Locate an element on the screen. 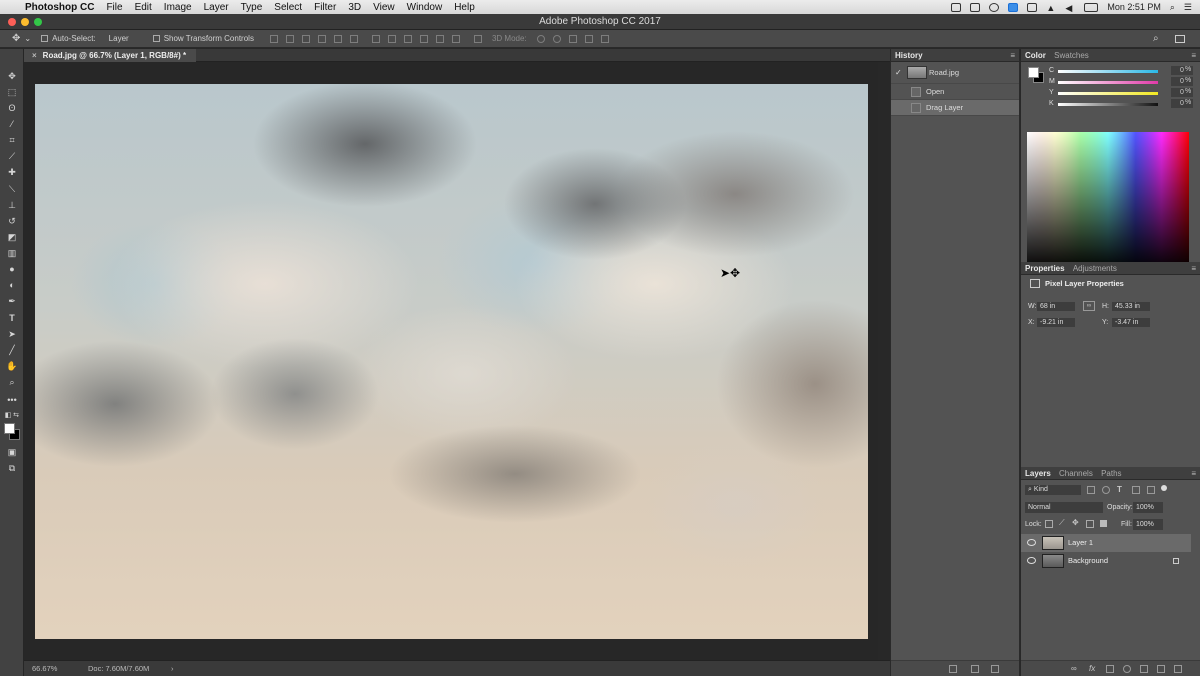  foreground-color-swatch is located at coordinates (9, 428).